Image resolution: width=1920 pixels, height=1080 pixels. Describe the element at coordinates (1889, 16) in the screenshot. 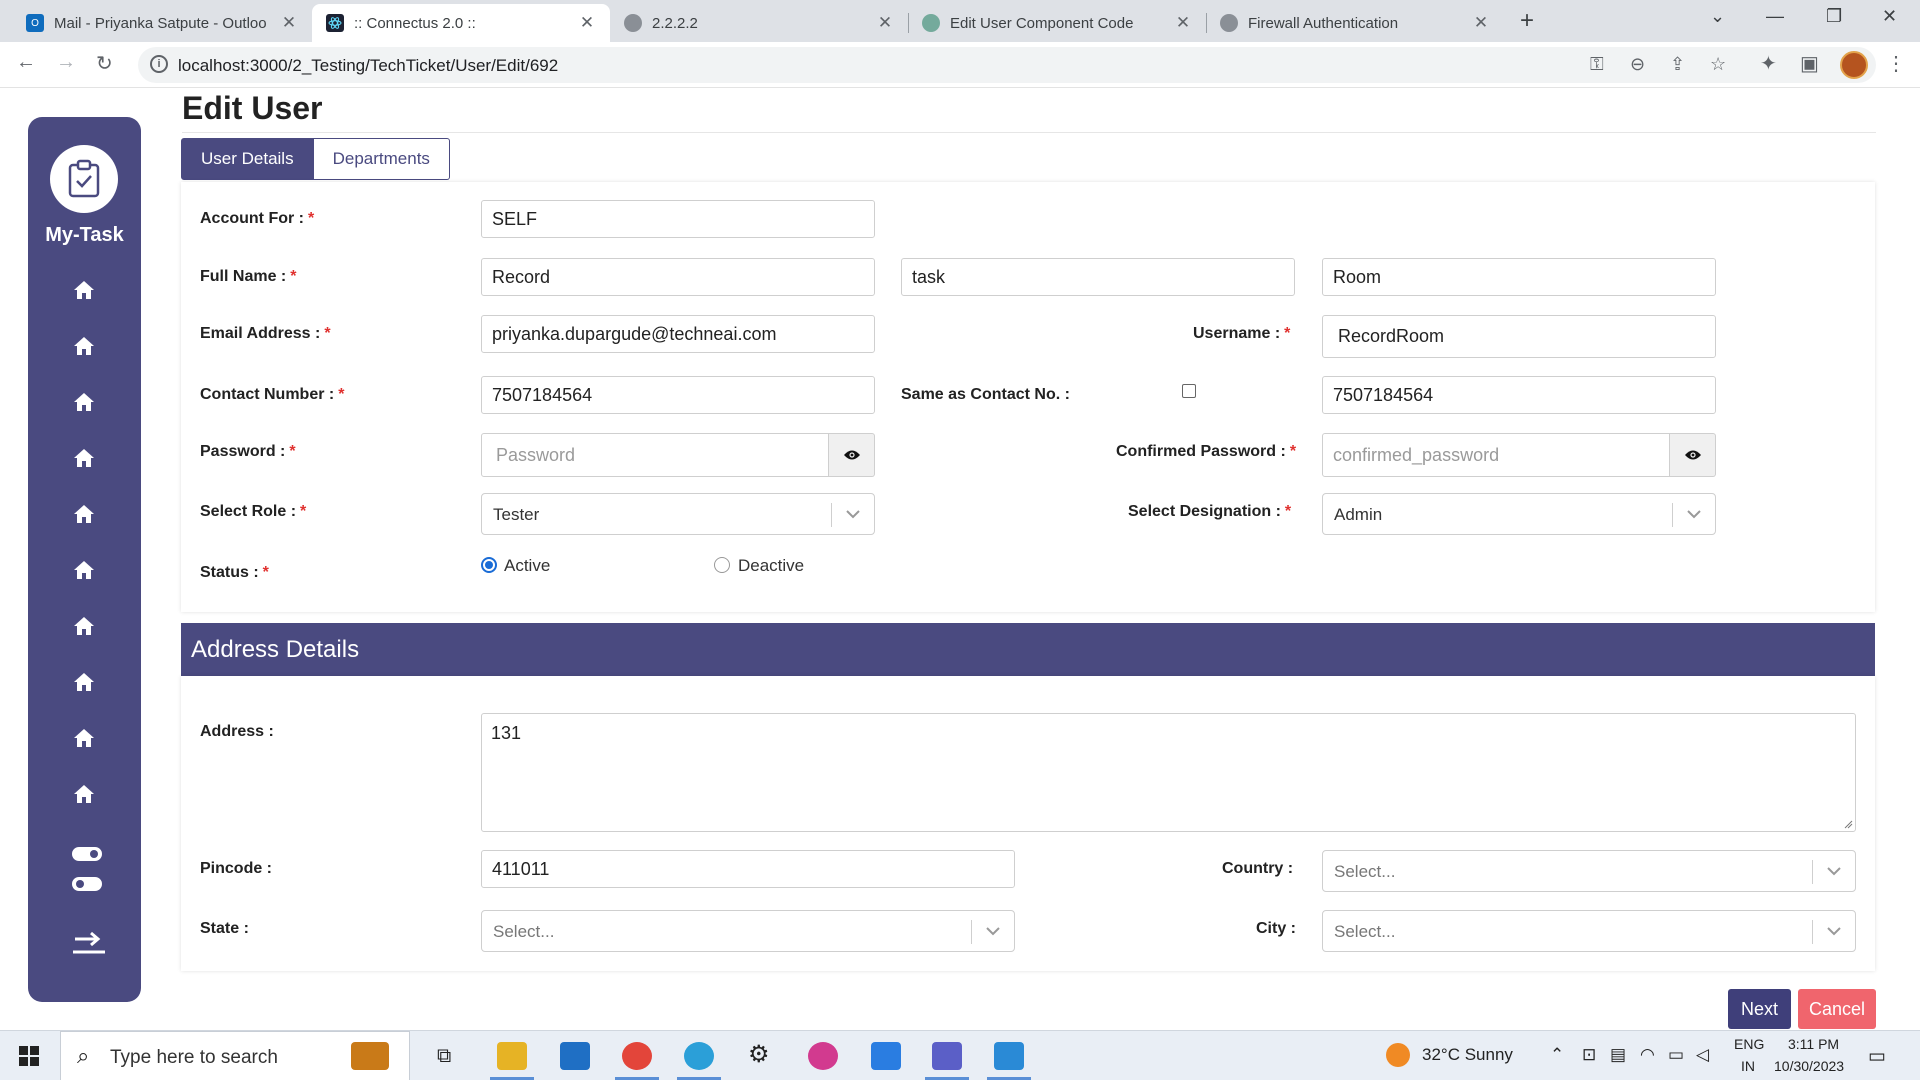

I see `close-window-icon: ✕` at that location.